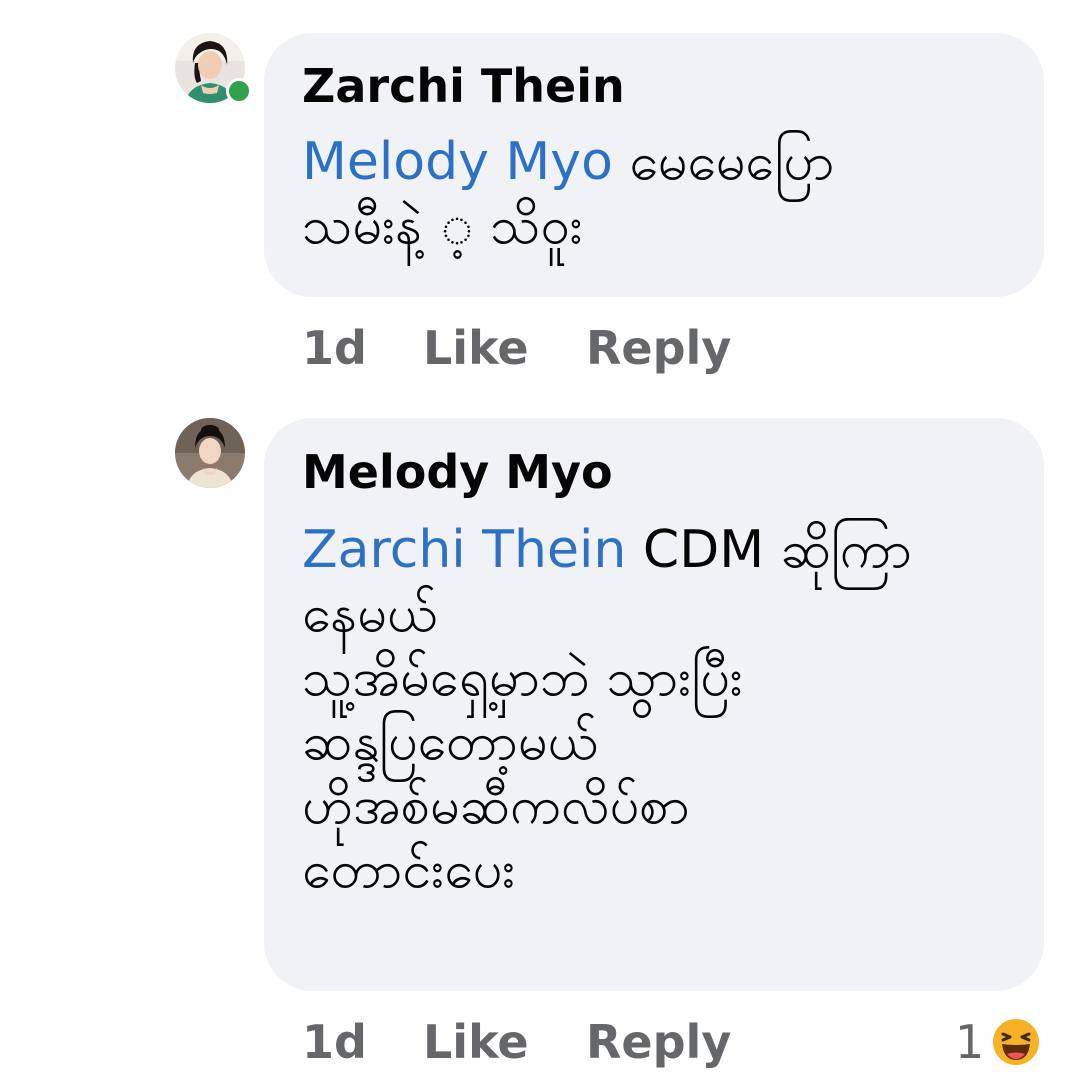  Describe the element at coordinates (723, 162) in the screenshot. I see `comment-text: မေမေပြော` at that location.